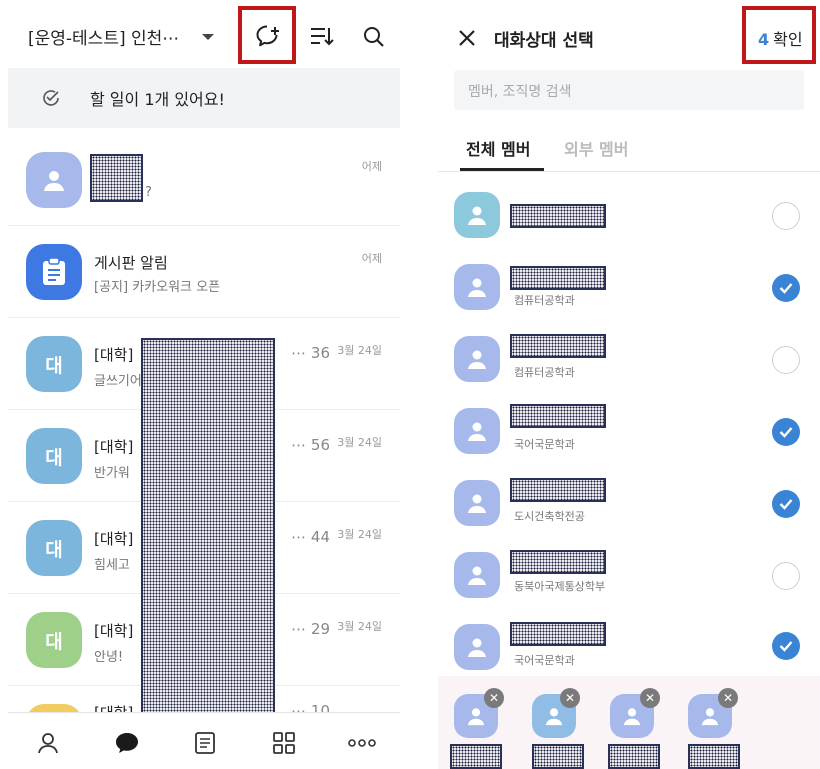 This screenshot has width=820, height=769. Describe the element at coordinates (131, 263) in the screenshot. I see `chat-name: 게시판 알림` at that location.